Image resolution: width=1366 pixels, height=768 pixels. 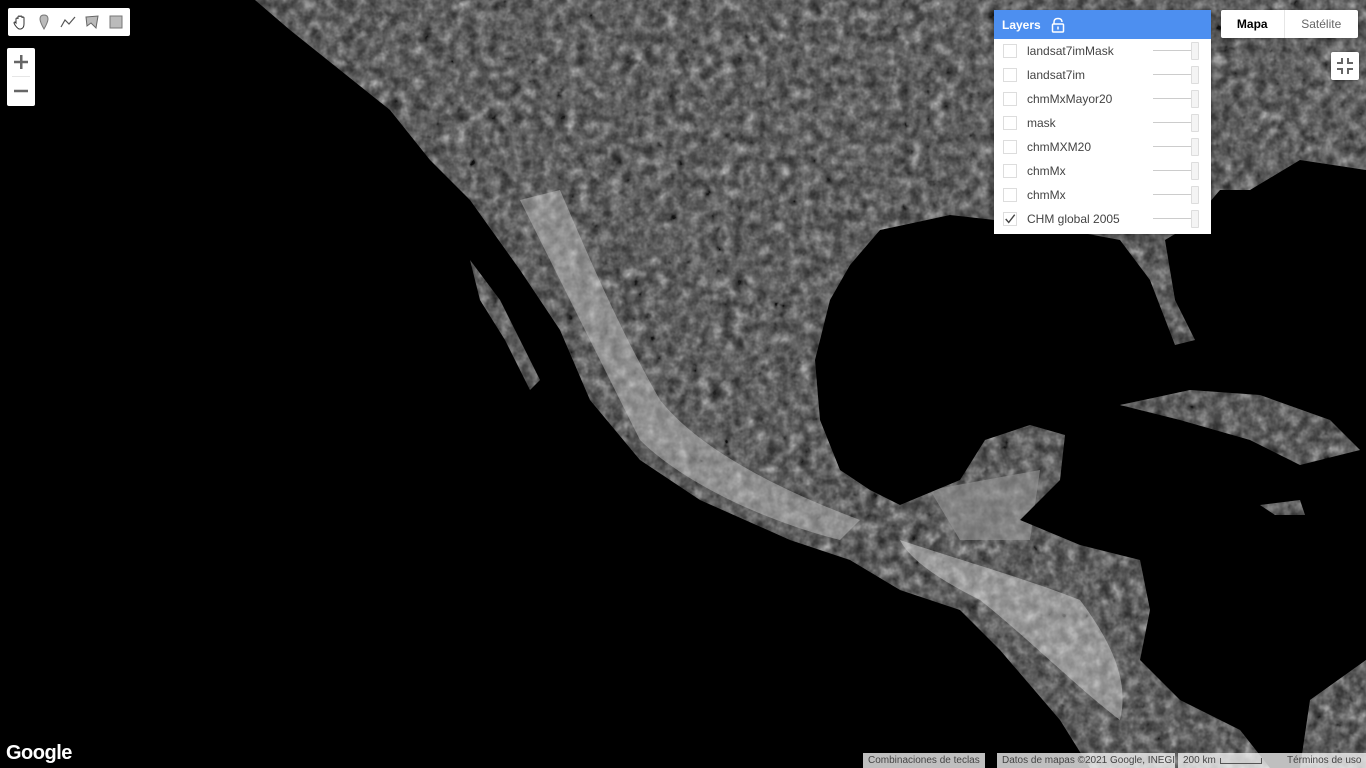 I want to click on terms-of-use-link: Términos de uso, so click(x=1324, y=760).